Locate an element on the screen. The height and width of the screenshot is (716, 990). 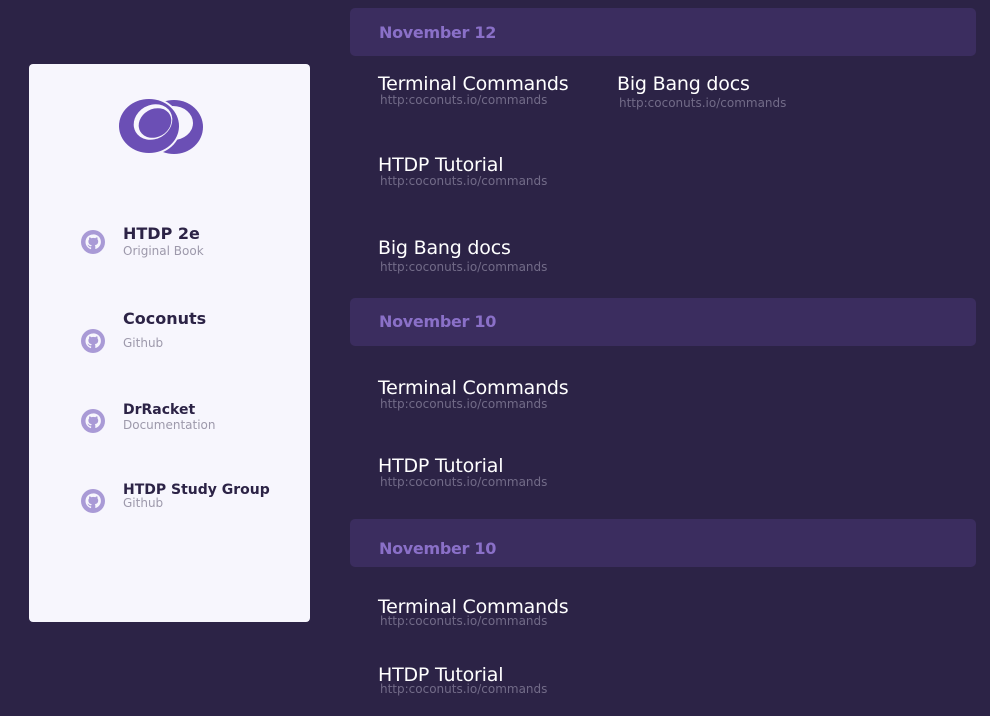
sidebar-item-title: HTDP 2e is located at coordinates (161, 233).